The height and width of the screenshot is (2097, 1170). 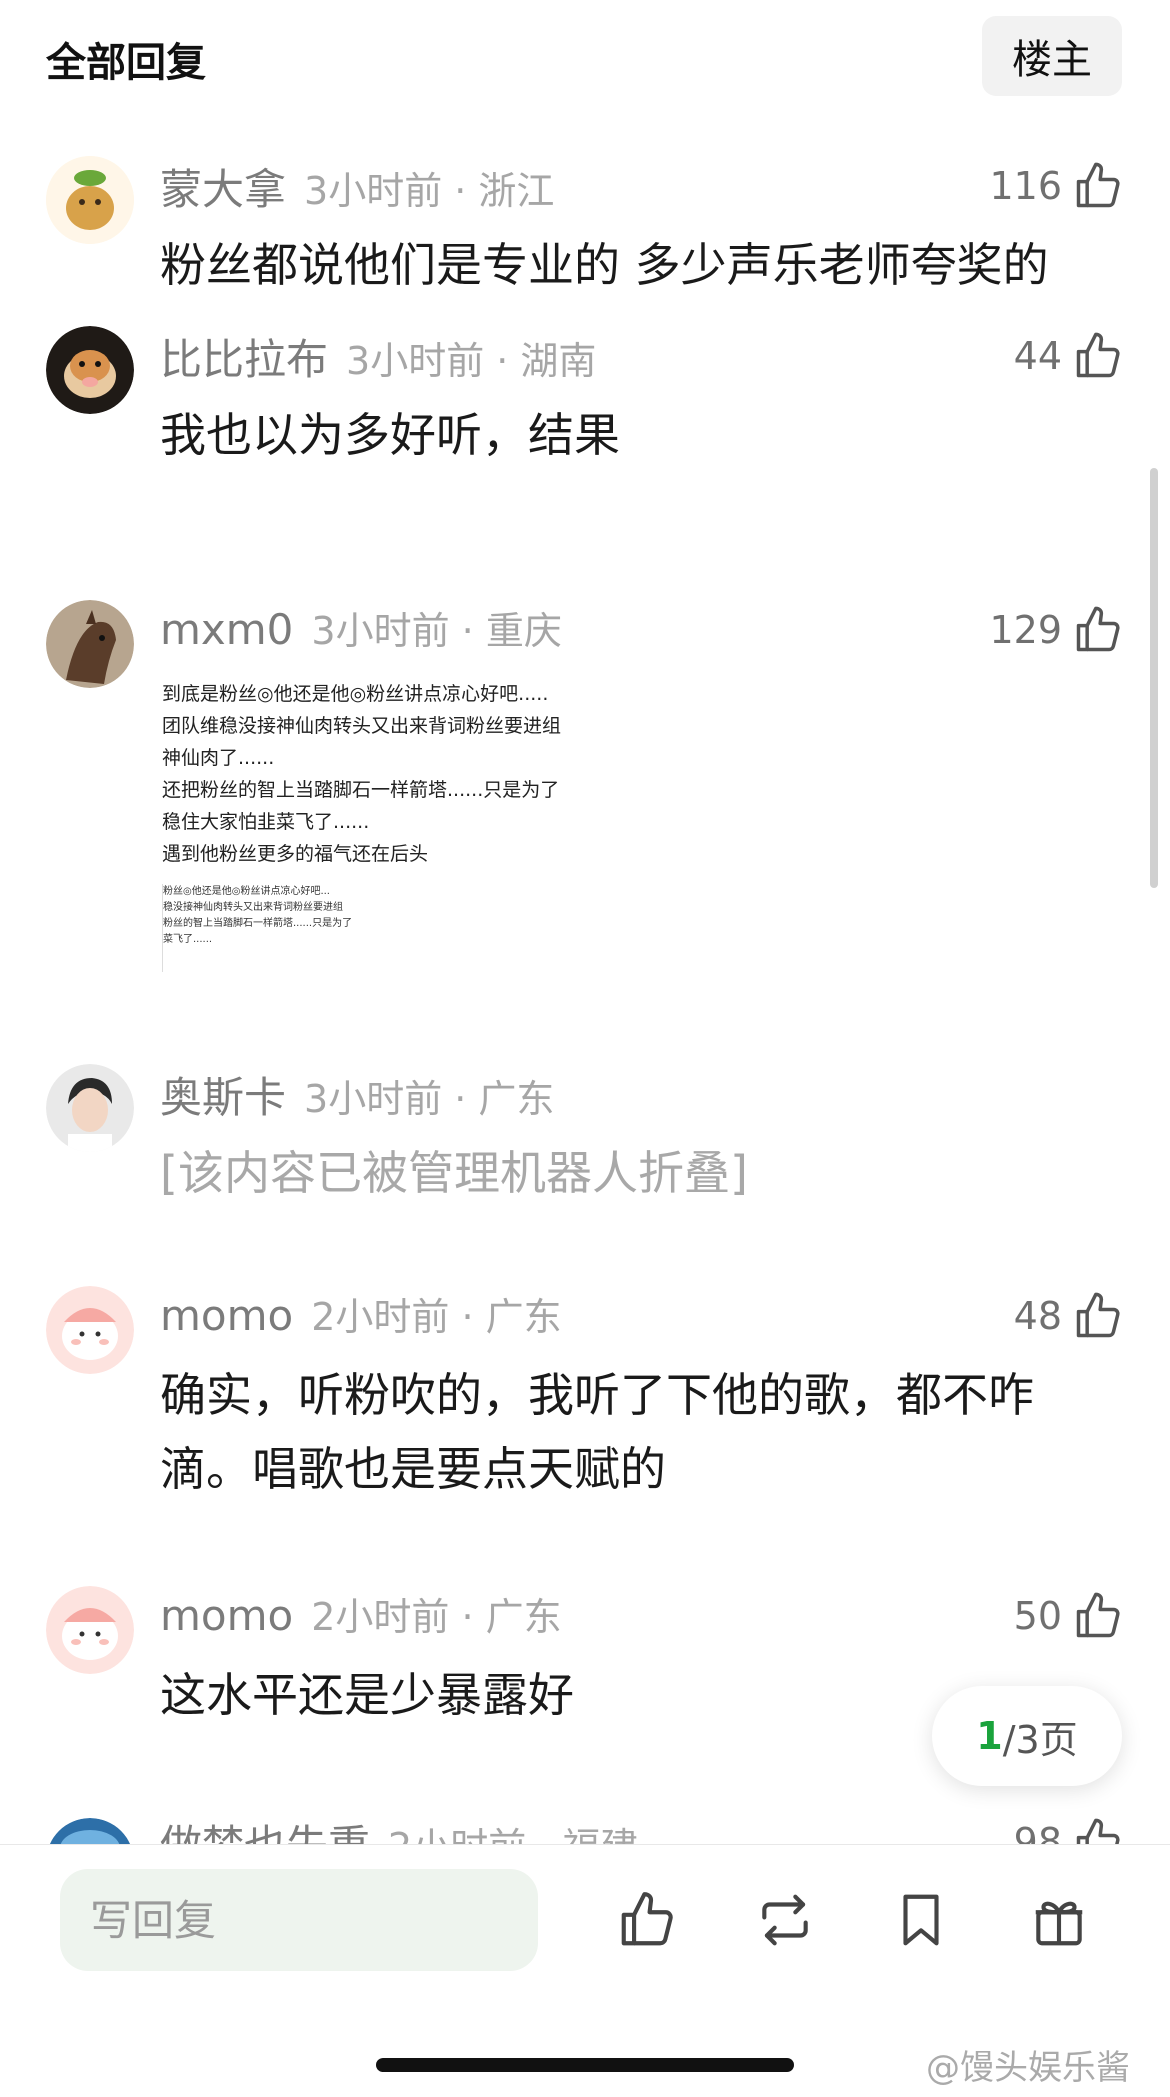 I want to click on comment-meta: 奥斯卡 3小时前 · 广东, so click(x=357, y=1094).